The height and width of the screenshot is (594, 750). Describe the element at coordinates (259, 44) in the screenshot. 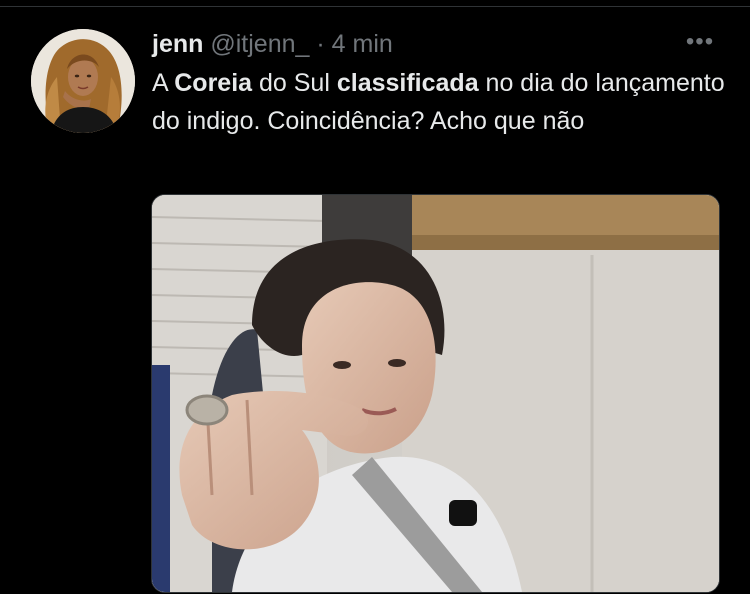

I see `author-handle: @itjenn_` at that location.